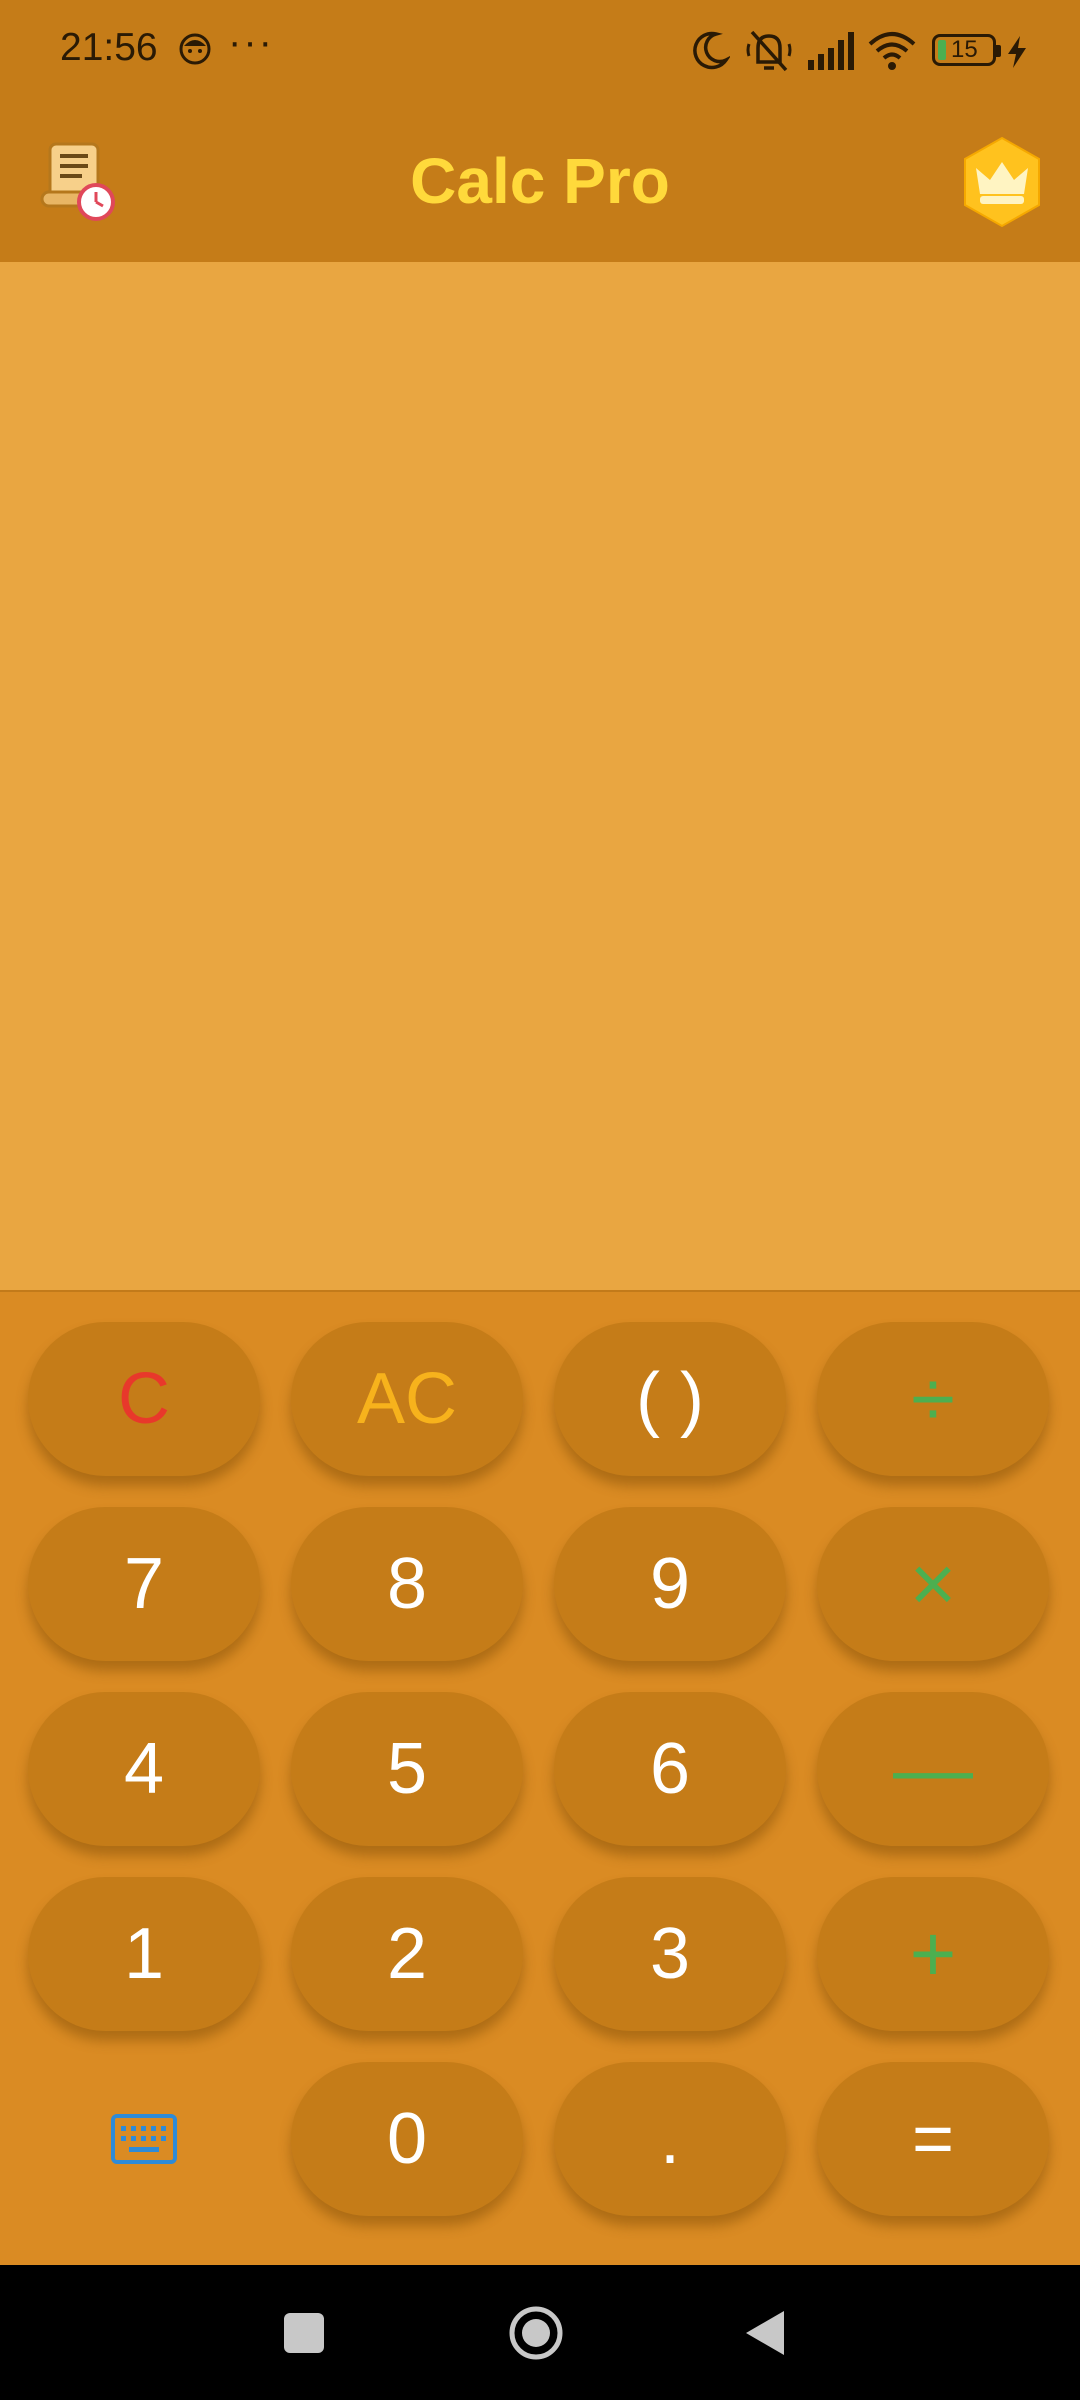 The image size is (1080, 2400). What do you see at coordinates (831, 51) in the screenshot?
I see `signal-icon` at bounding box center [831, 51].